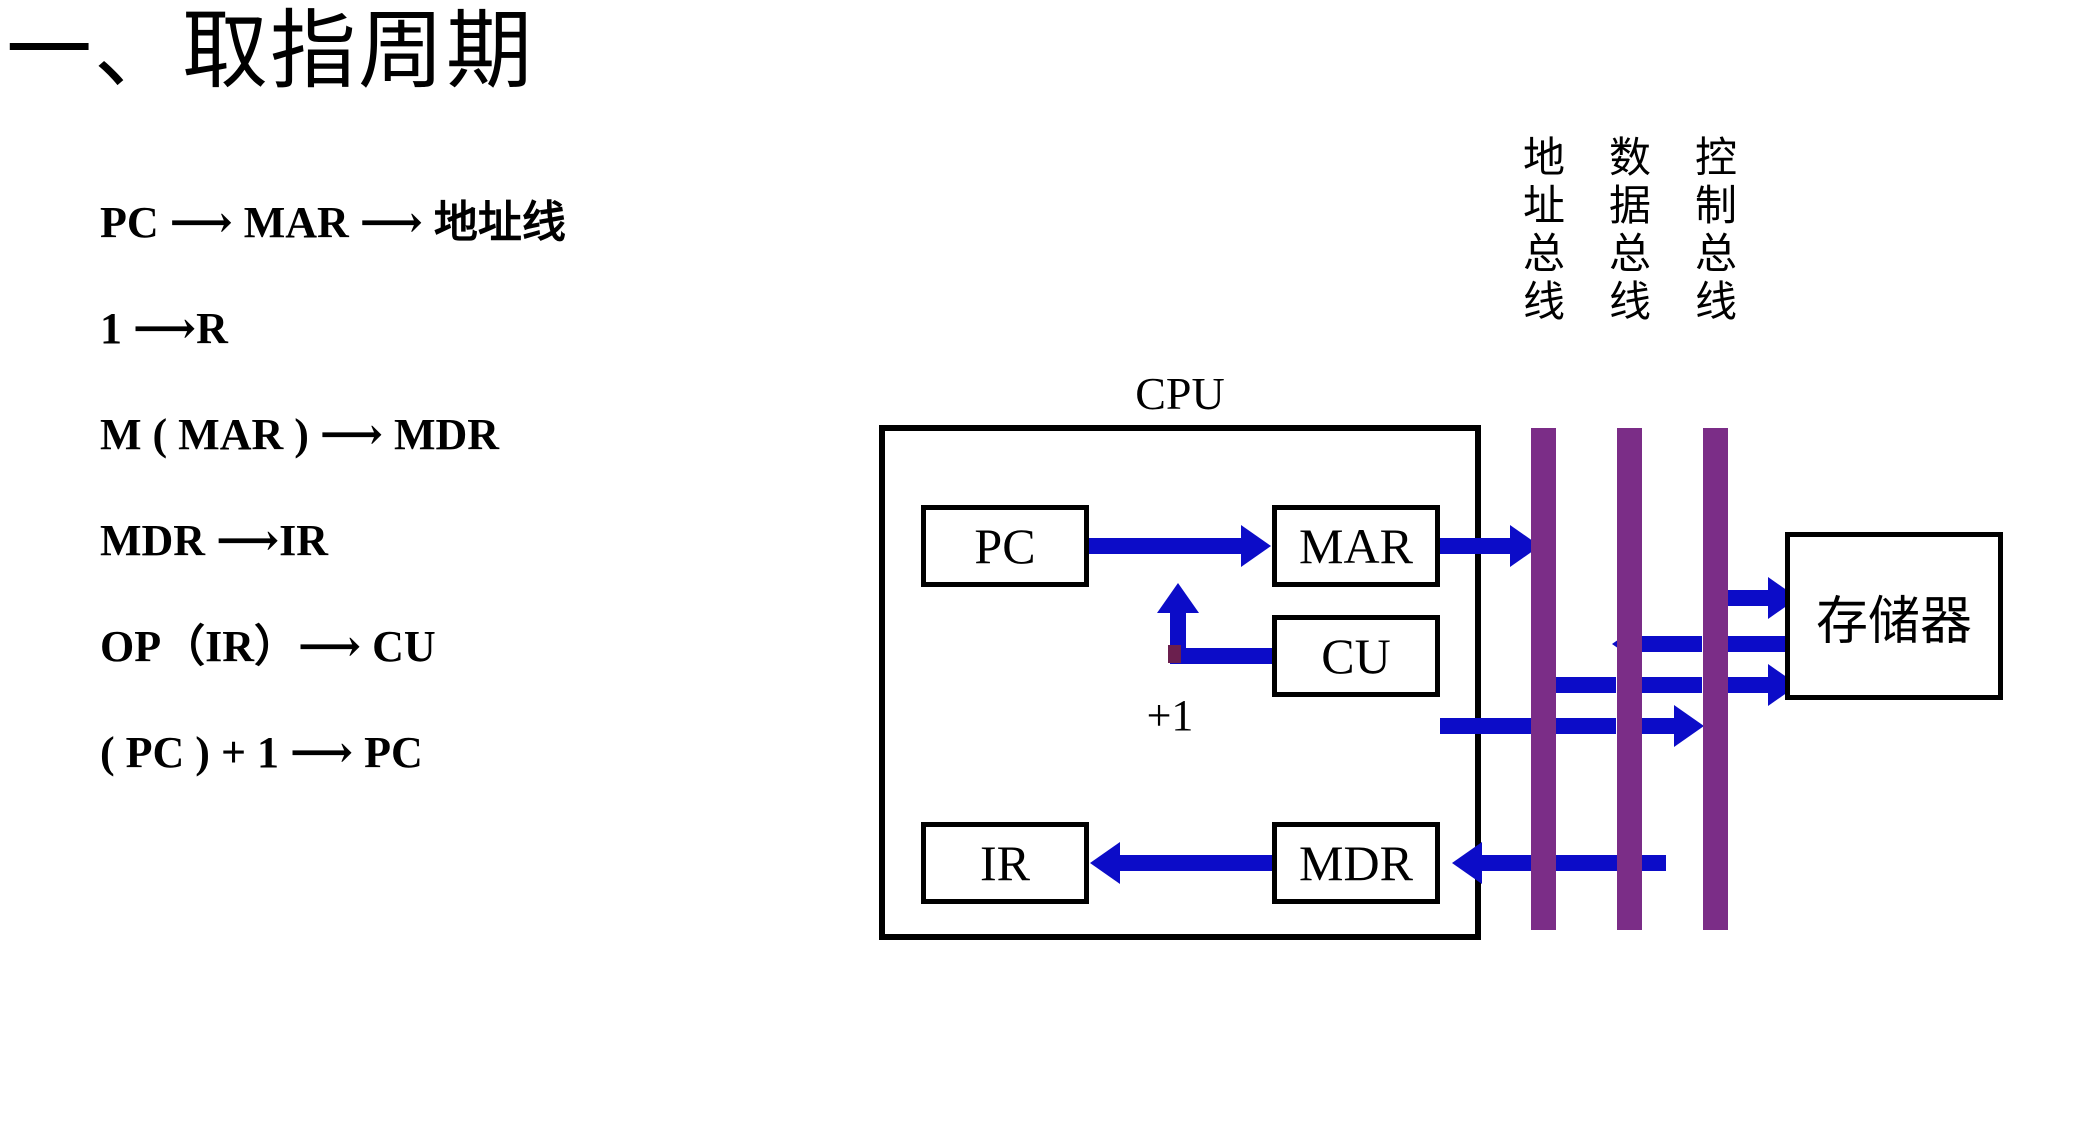 The width and height of the screenshot is (2094, 1142). Describe the element at coordinates (1715, 679) in the screenshot. I see `control-bus-bar` at that location.